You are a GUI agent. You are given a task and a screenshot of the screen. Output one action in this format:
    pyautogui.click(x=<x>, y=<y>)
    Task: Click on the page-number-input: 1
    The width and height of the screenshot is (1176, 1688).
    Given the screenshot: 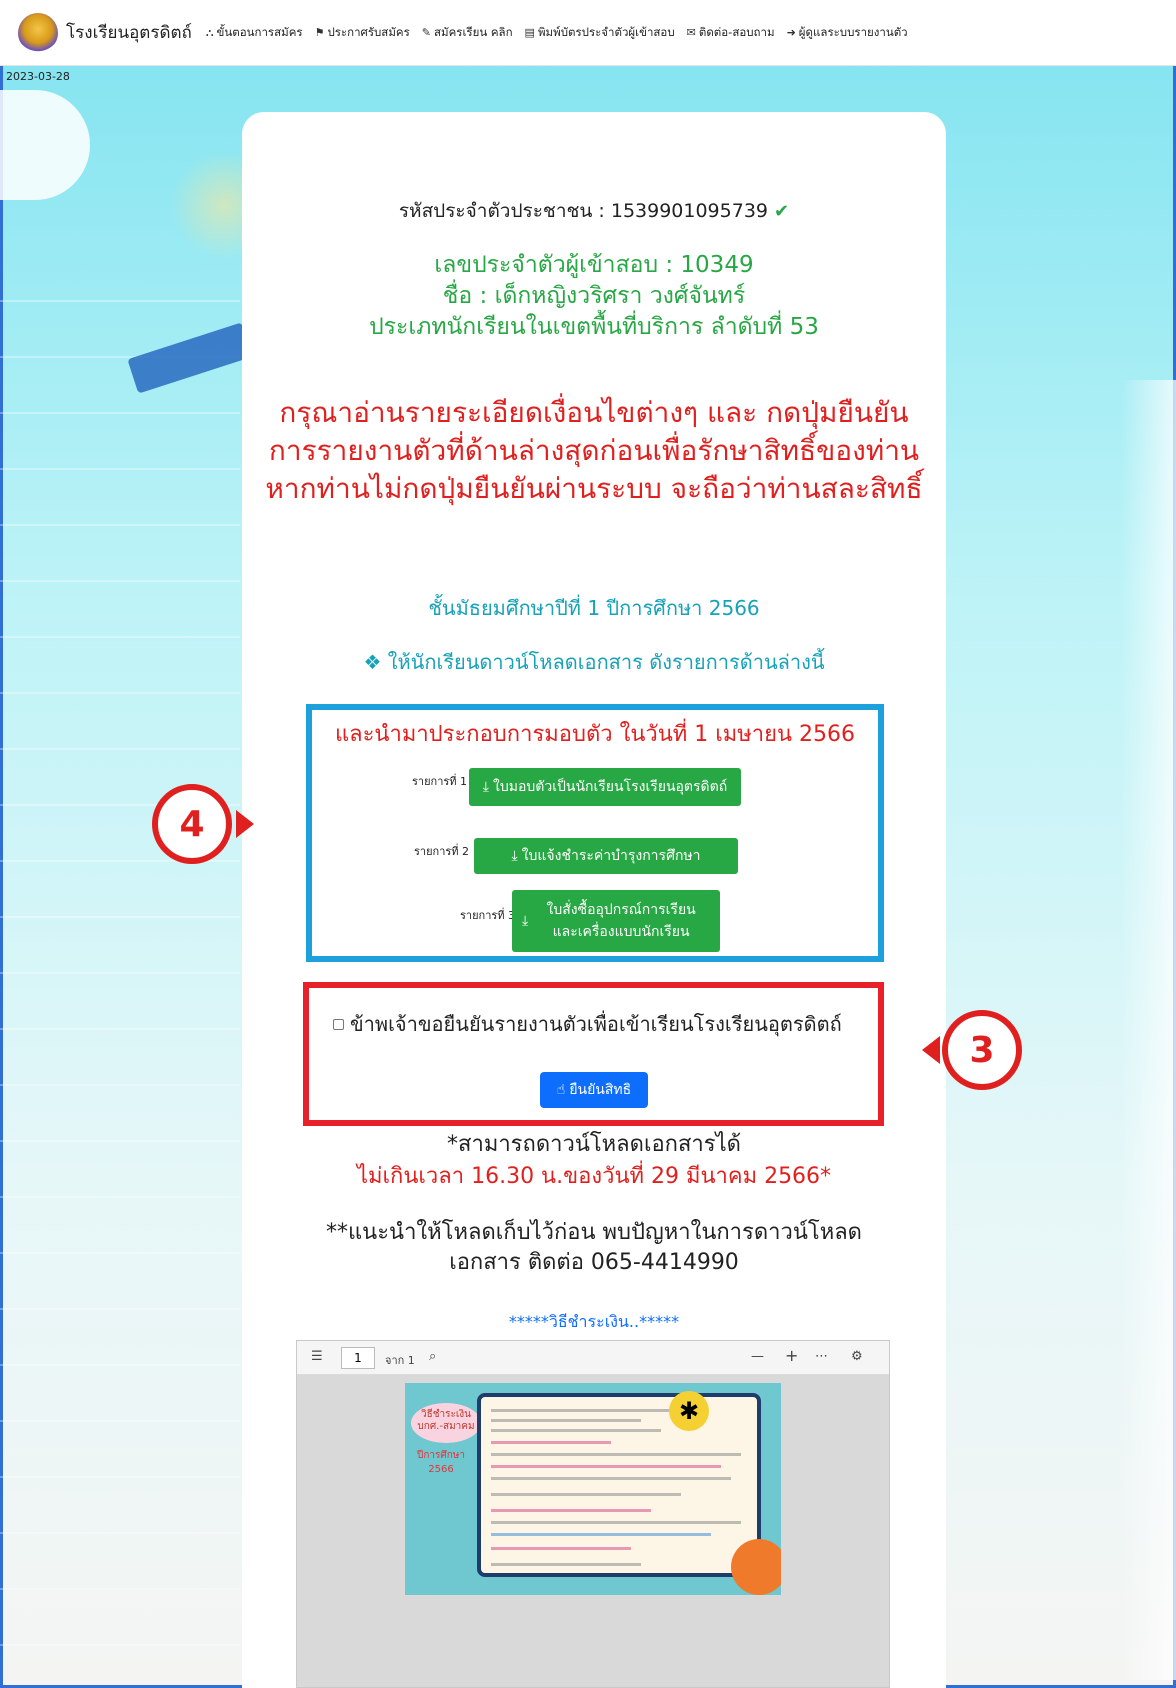 What is the action you would take?
    pyautogui.click(x=358, y=1358)
    